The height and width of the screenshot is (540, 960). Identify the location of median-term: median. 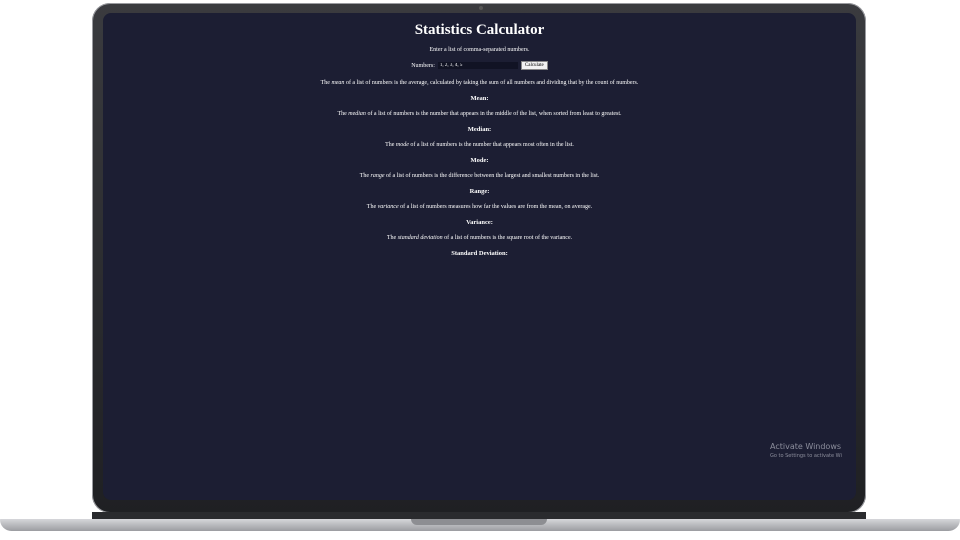
(357, 114).